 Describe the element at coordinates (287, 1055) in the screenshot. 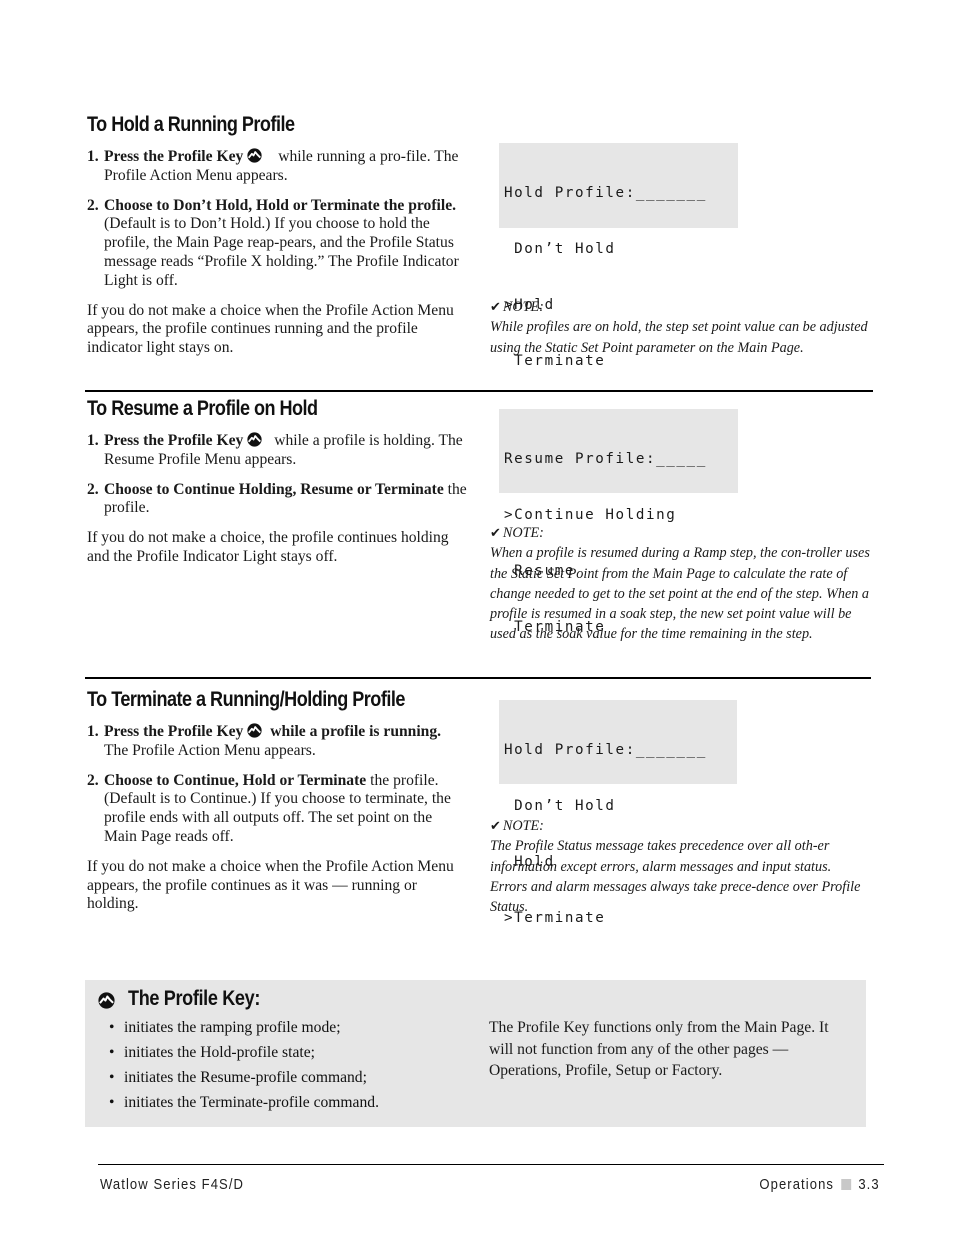

I see `bullet-item: initiates the Hold-profile state;` at that location.